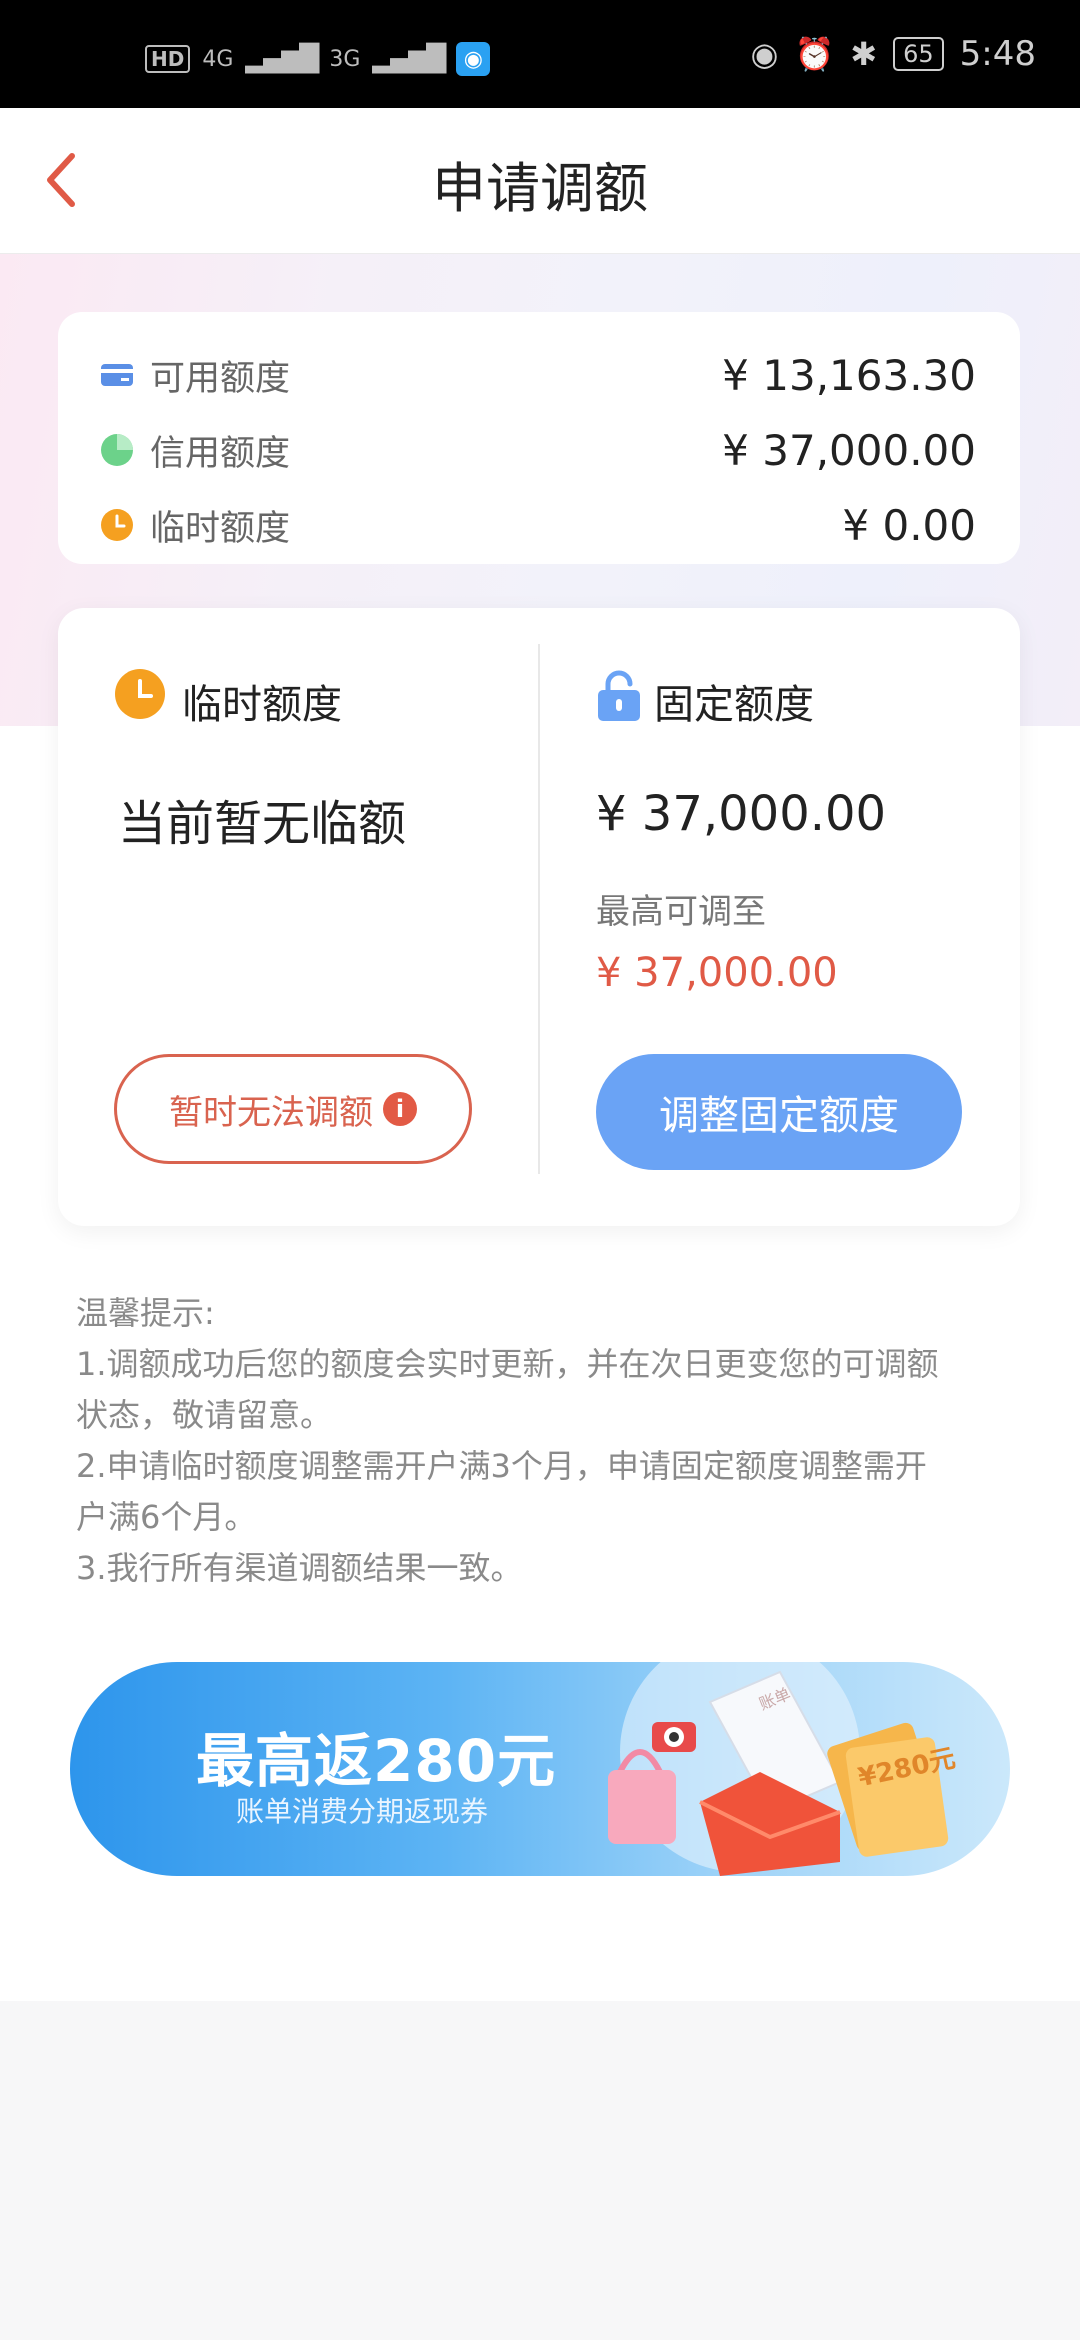  I want to click on network-4g: 4G, so click(218, 59).